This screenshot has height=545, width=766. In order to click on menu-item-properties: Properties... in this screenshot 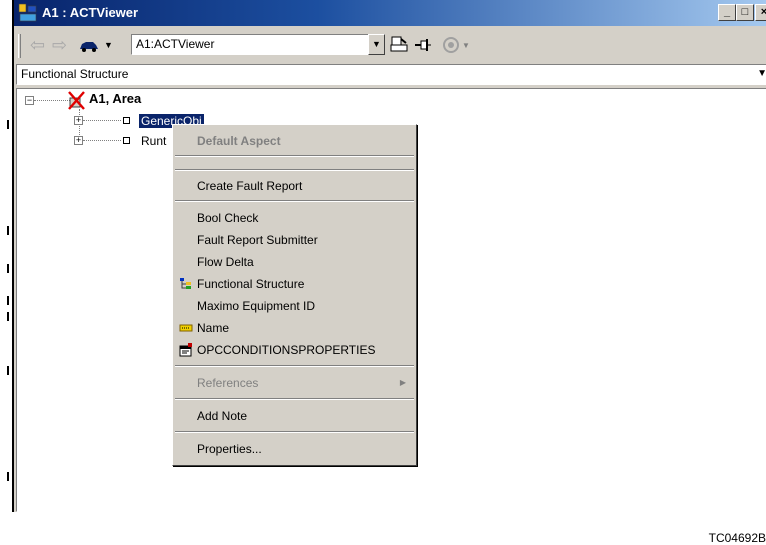, I will do `click(294, 449)`.